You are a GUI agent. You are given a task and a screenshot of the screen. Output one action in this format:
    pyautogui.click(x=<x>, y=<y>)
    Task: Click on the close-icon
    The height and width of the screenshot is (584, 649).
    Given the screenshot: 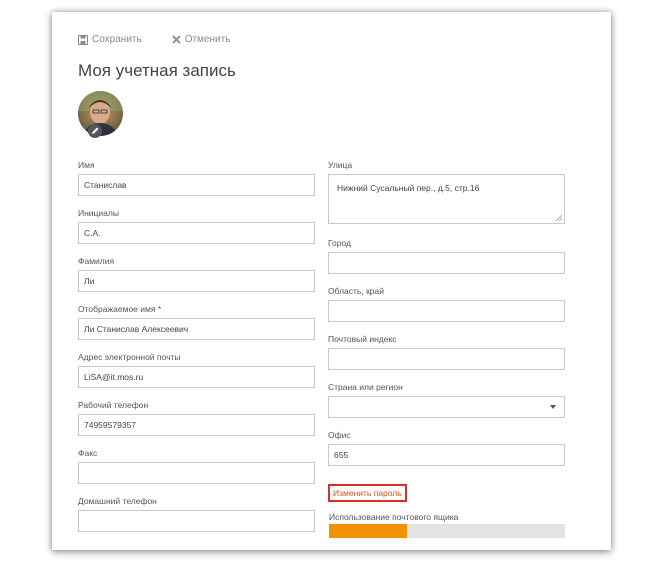 What is the action you would take?
    pyautogui.click(x=176, y=39)
    